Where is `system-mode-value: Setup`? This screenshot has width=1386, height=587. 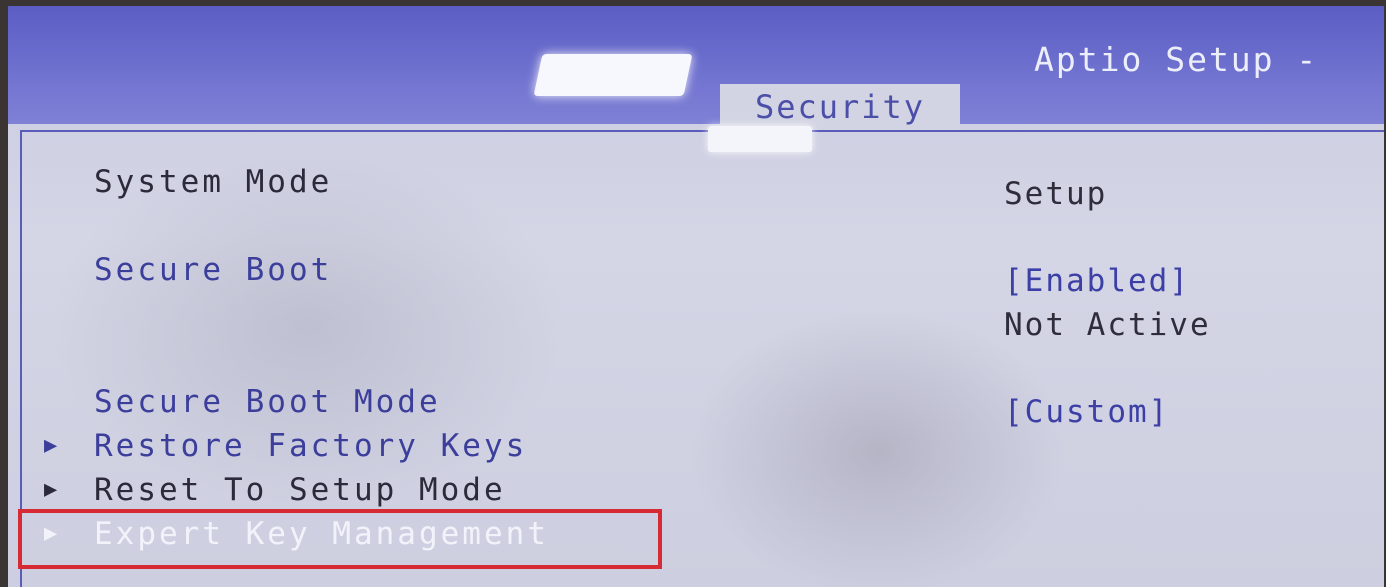 system-mode-value: Setup is located at coordinates (1056, 194).